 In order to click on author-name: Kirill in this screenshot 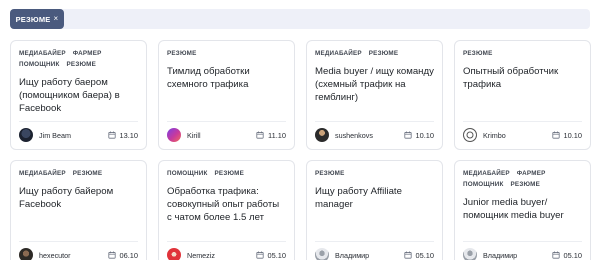, I will do `click(194, 135)`.